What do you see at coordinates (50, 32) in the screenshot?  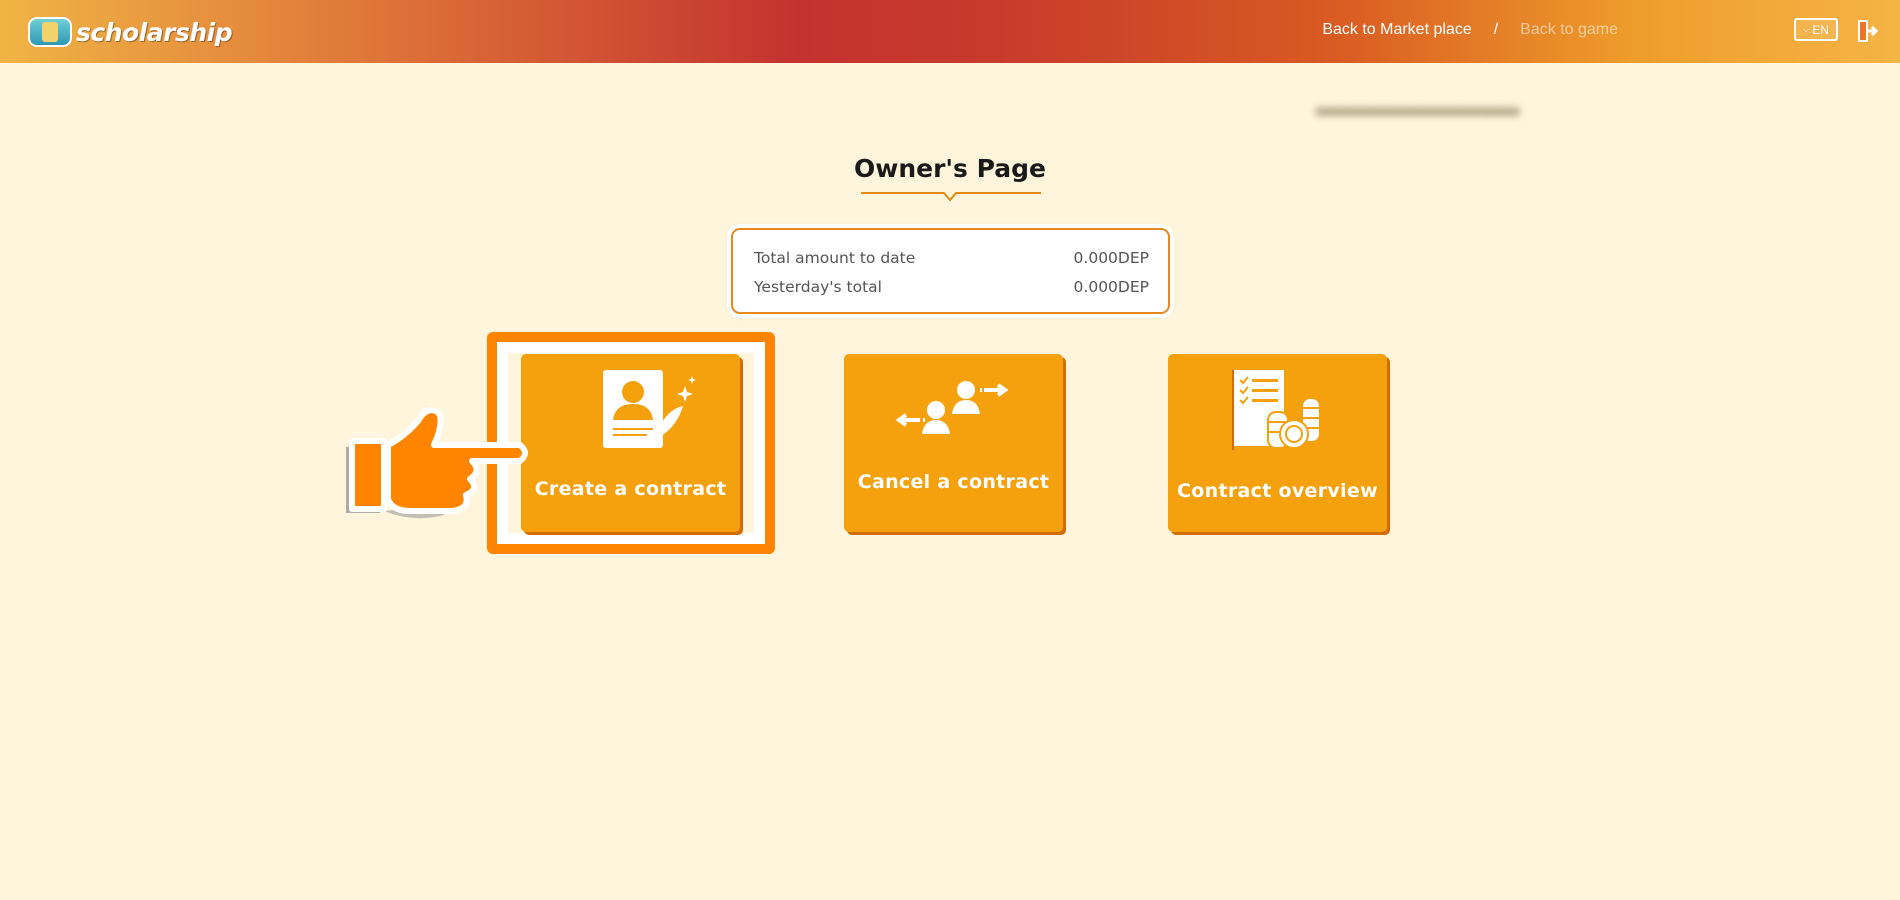 I see `scholarship-logo-icon` at bounding box center [50, 32].